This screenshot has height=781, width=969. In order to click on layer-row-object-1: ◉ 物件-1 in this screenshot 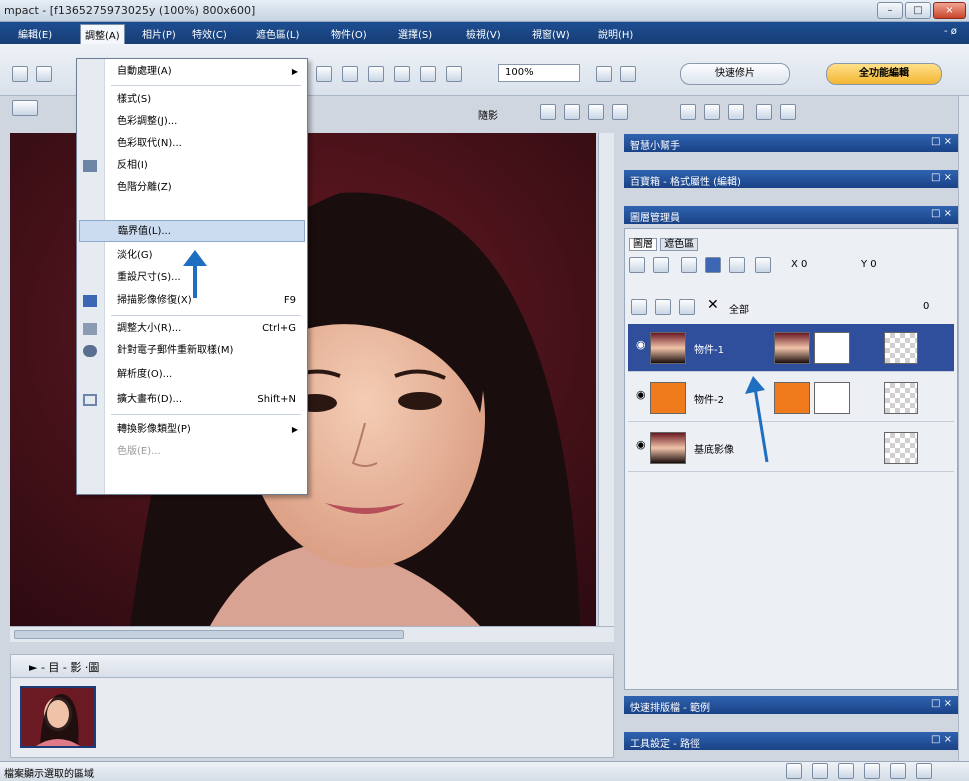, I will do `click(791, 348)`.